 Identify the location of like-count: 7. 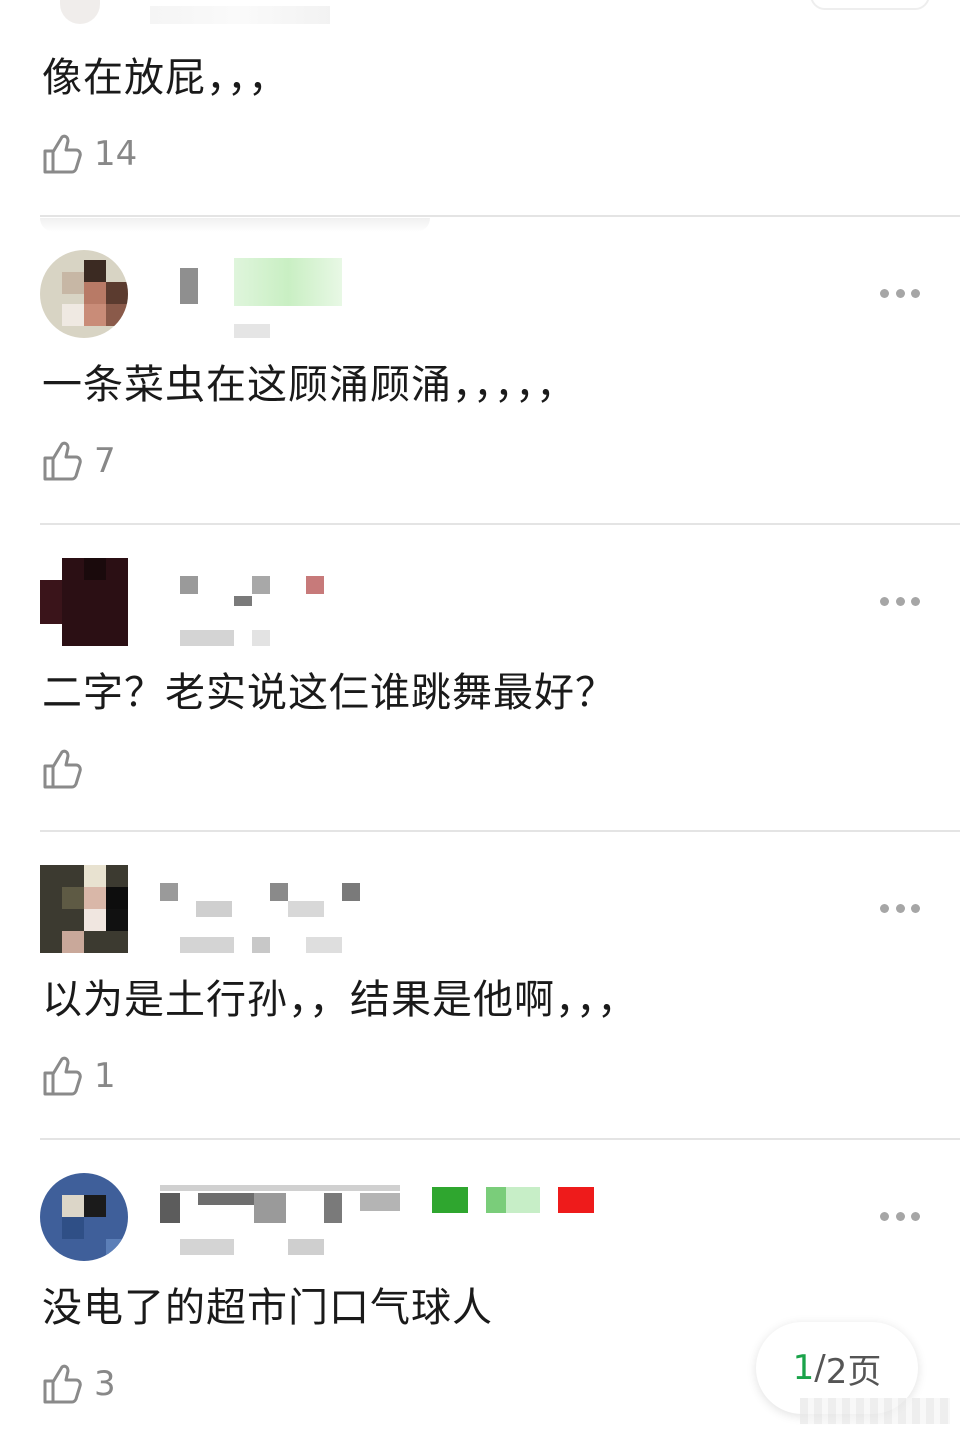
(105, 461).